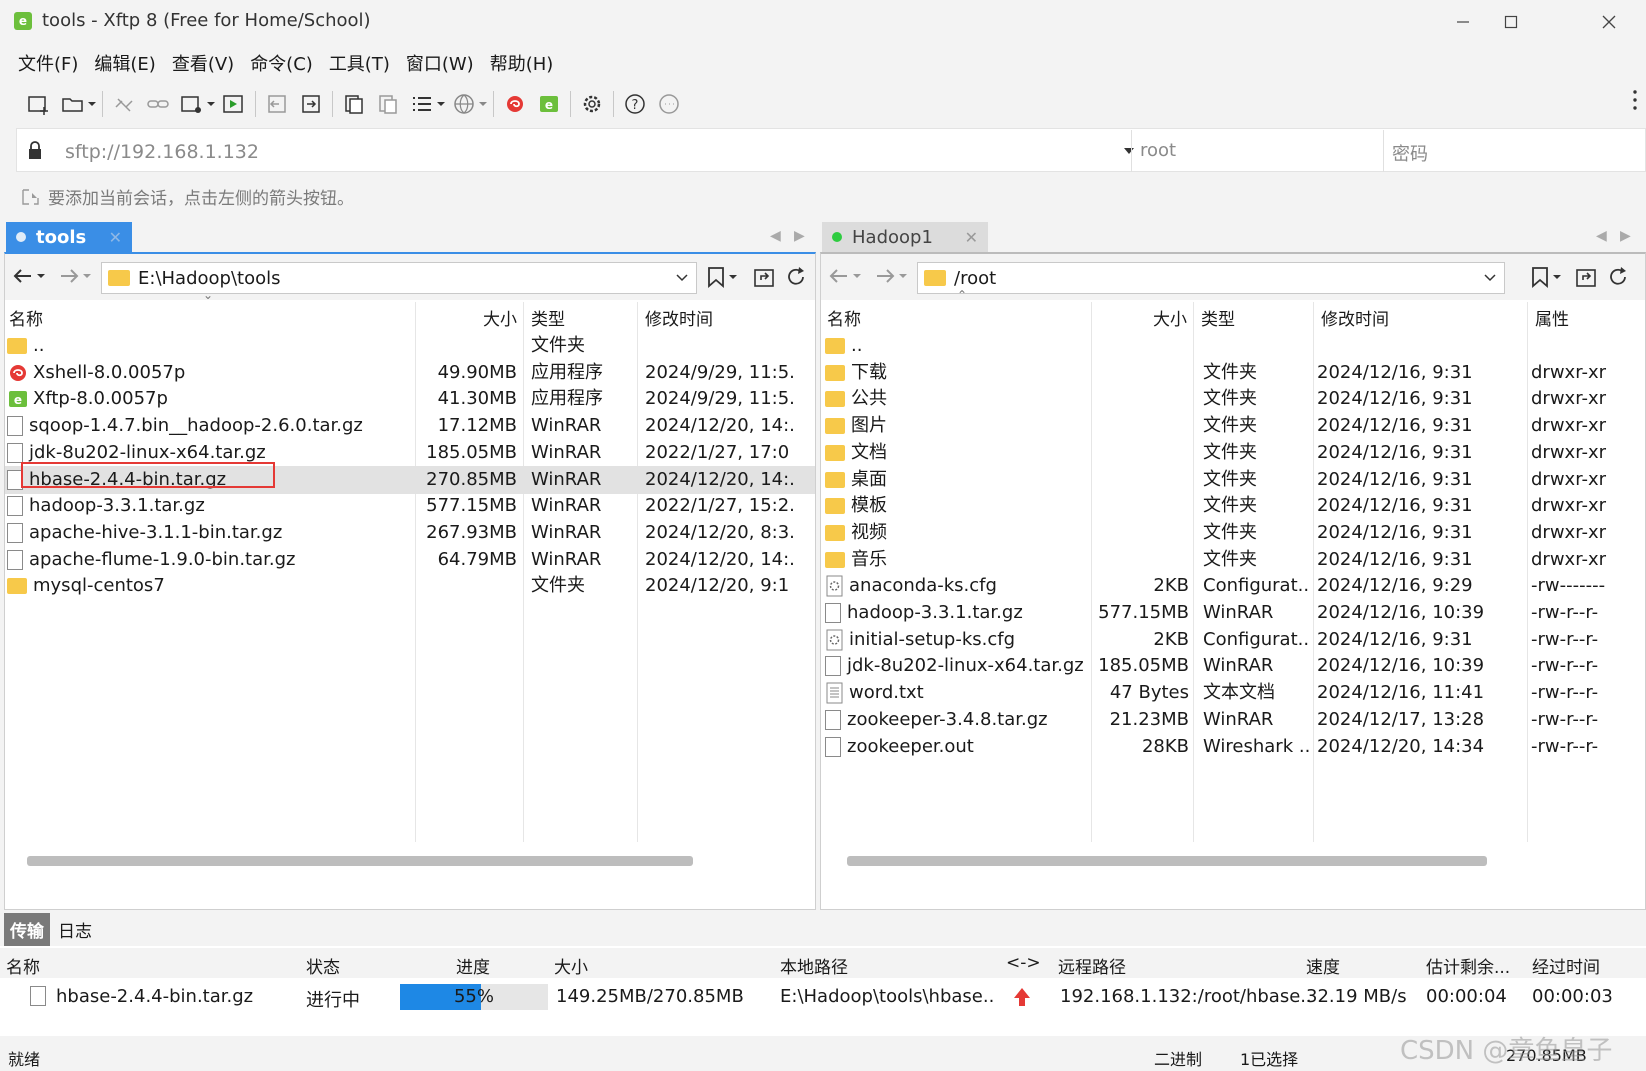 The image size is (1646, 1071). Describe the element at coordinates (73, 104) in the screenshot. I see `open-button` at that location.